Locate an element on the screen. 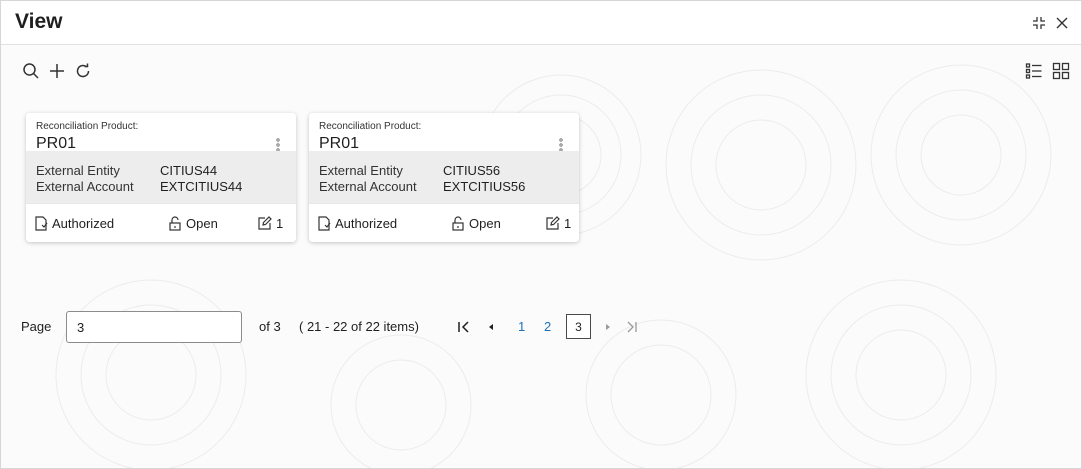 This screenshot has height=469, width=1082. minimize-icon is located at coordinates (1039, 23).